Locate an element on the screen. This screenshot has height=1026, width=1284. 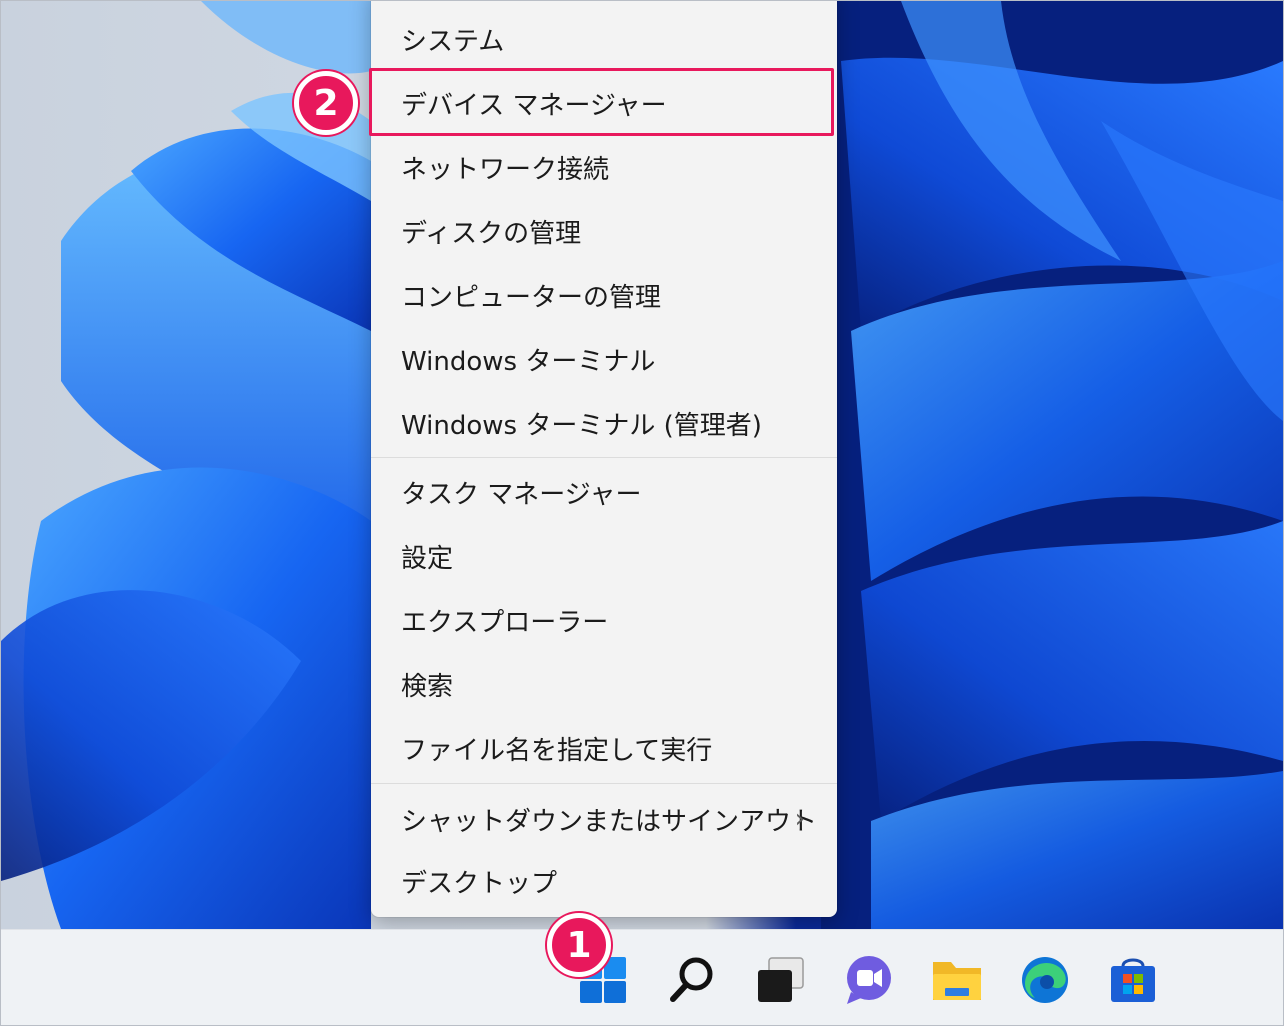
chevron-right-icon: › is located at coordinates (799, 819).